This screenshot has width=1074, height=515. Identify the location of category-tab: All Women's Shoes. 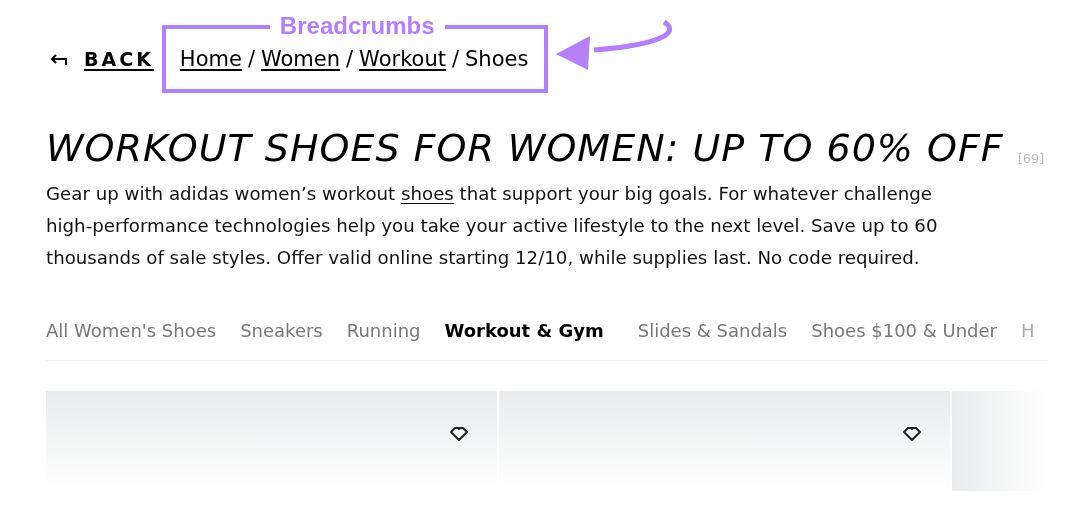
(131, 336).